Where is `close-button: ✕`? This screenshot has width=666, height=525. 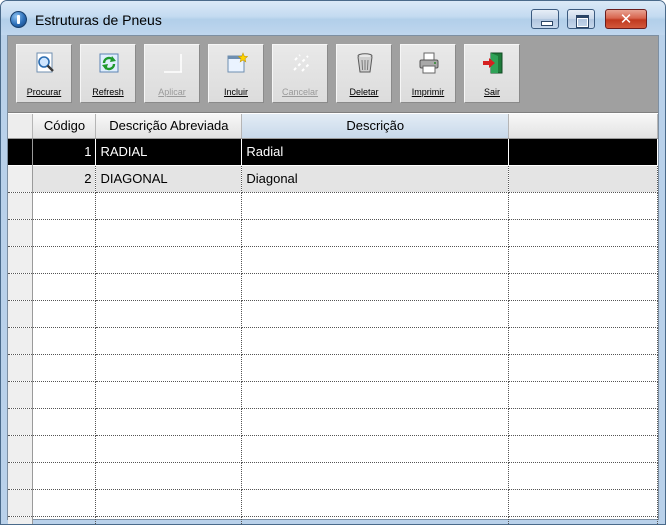 close-button: ✕ is located at coordinates (626, 19).